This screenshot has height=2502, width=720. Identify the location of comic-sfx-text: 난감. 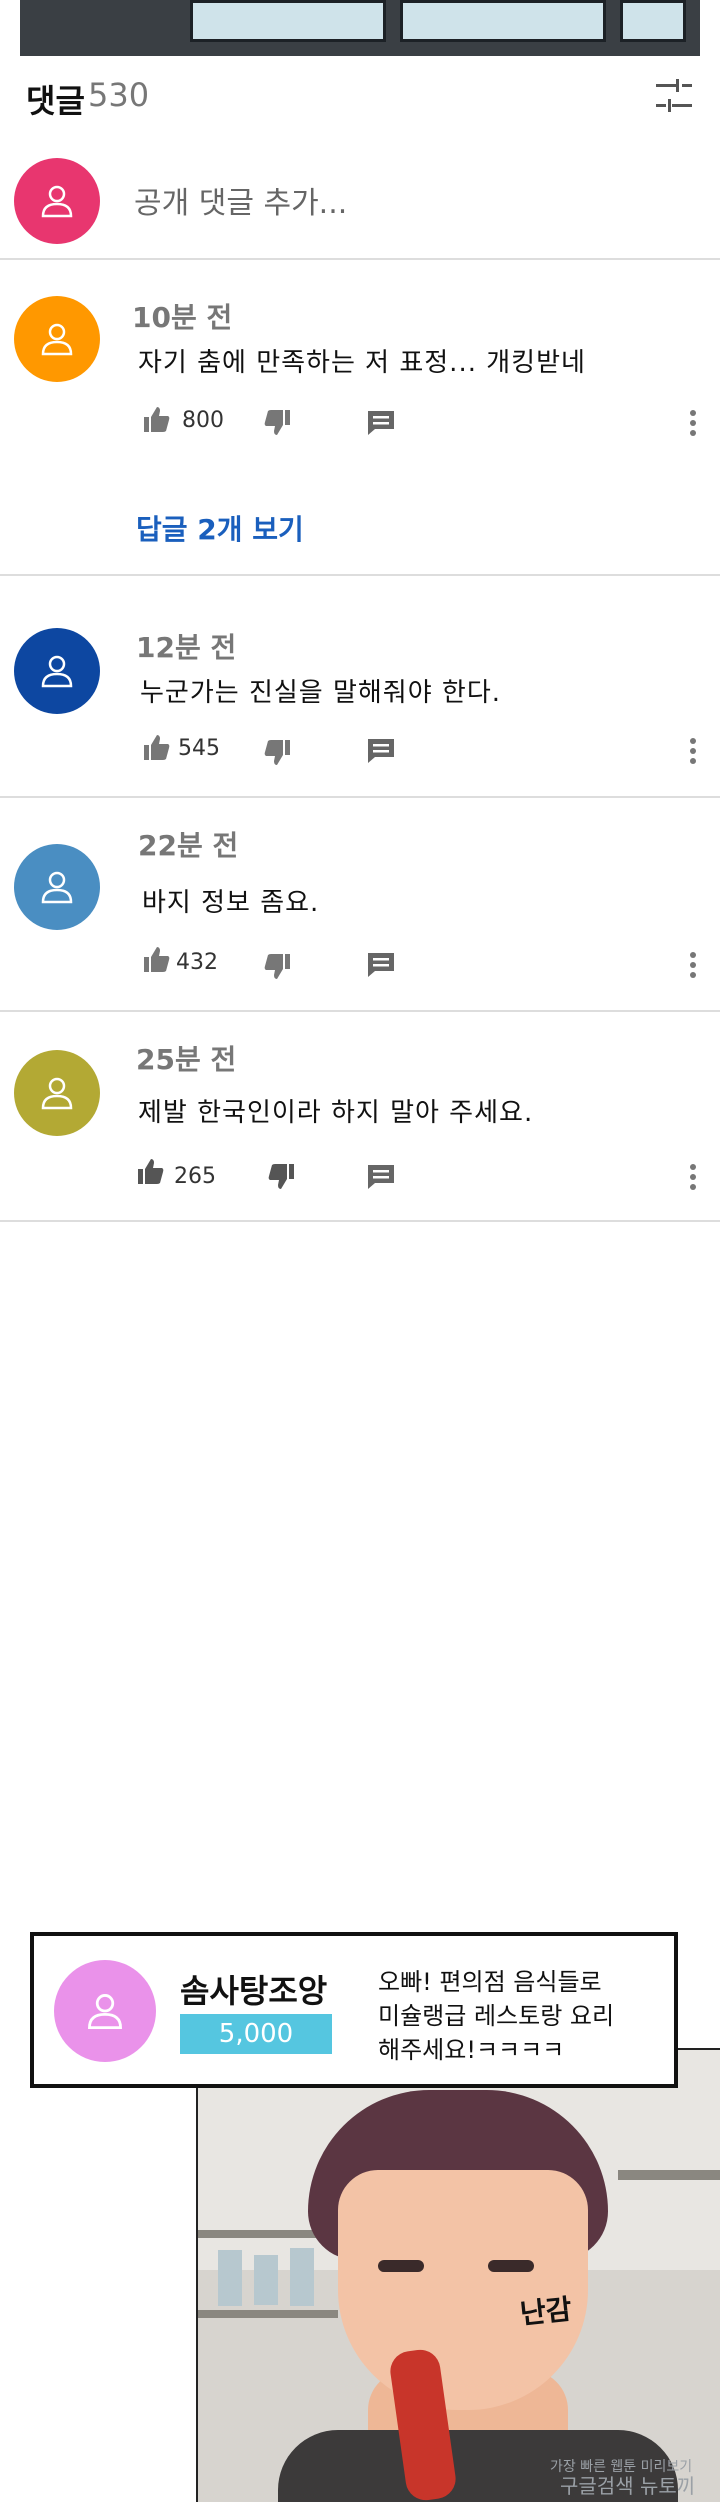
(546, 2311).